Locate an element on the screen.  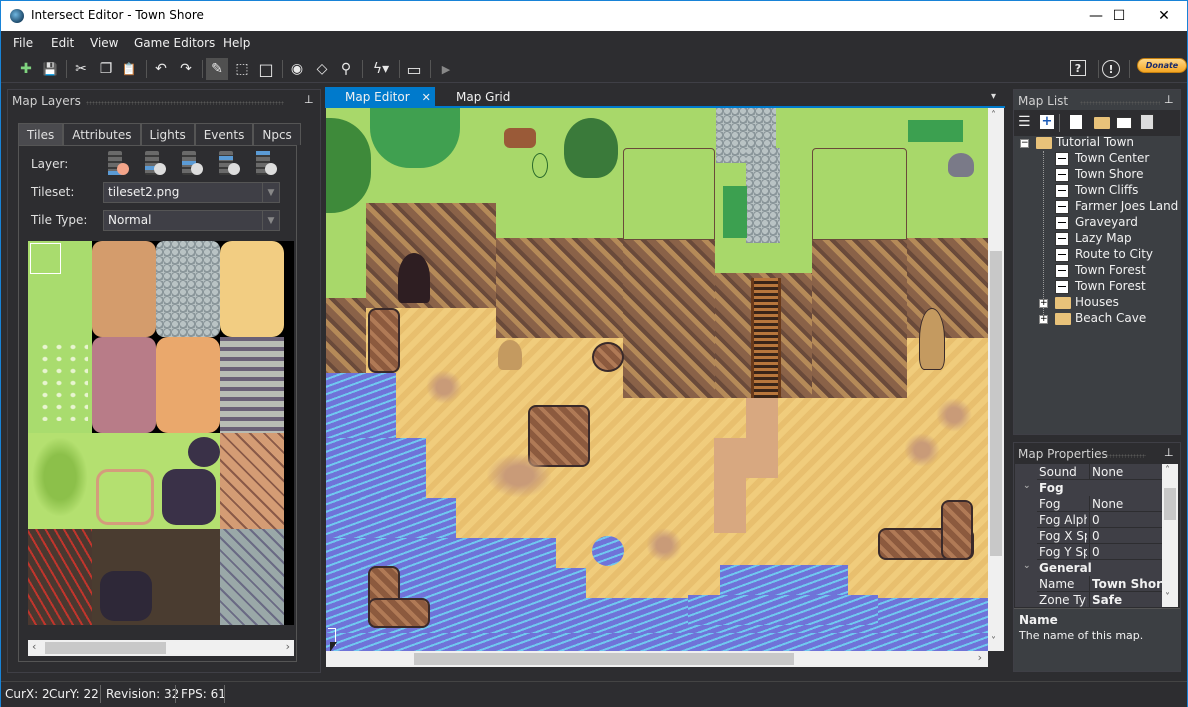
tree-map-graveyard: Graveyard is located at coordinates (1106, 223).